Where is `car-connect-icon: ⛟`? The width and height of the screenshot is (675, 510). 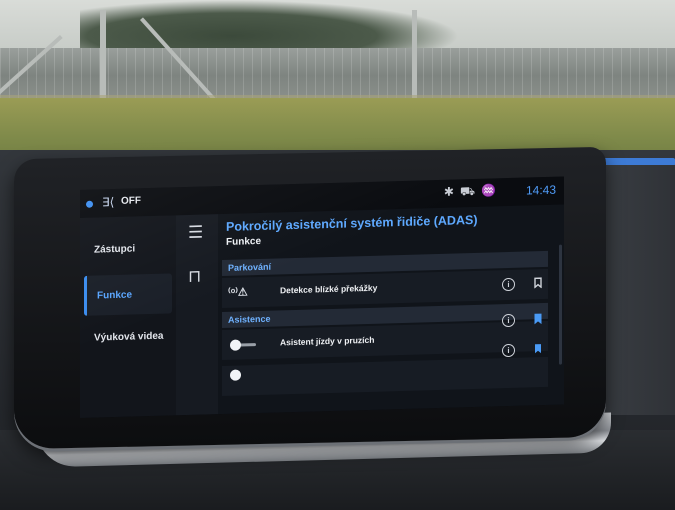 car-connect-icon: ⛟ is located at coordinates (470, 191).